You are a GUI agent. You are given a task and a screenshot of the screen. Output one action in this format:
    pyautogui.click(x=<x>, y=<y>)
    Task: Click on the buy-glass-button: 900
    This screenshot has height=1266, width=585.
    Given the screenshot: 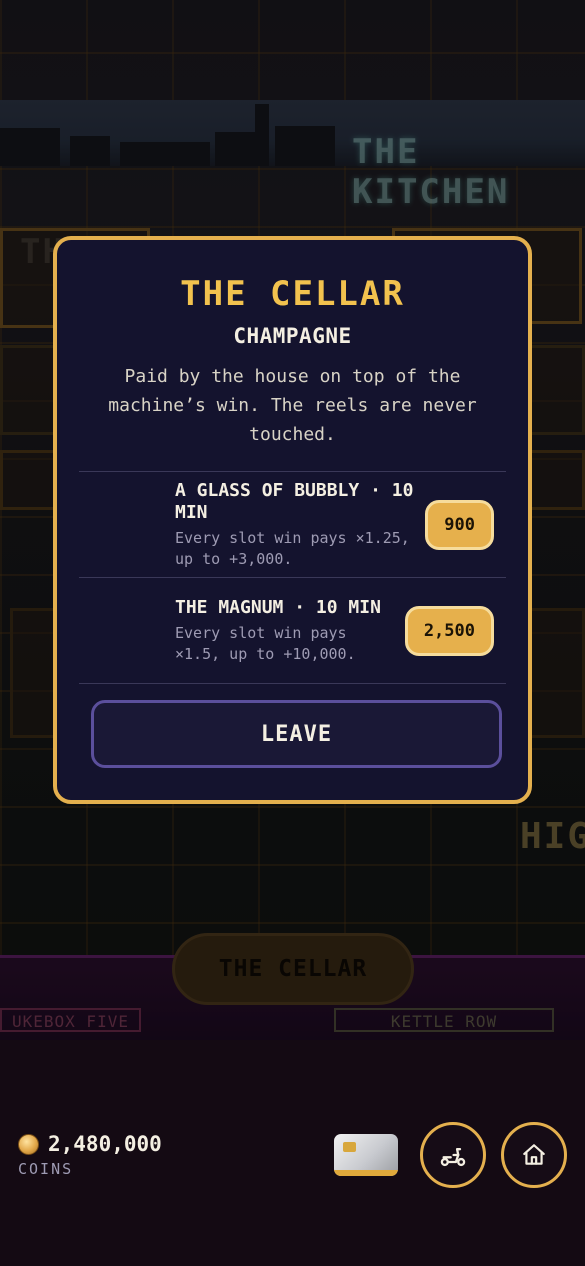 What is the action you would take?
    pyautogui.click(x=459, y=524)
    